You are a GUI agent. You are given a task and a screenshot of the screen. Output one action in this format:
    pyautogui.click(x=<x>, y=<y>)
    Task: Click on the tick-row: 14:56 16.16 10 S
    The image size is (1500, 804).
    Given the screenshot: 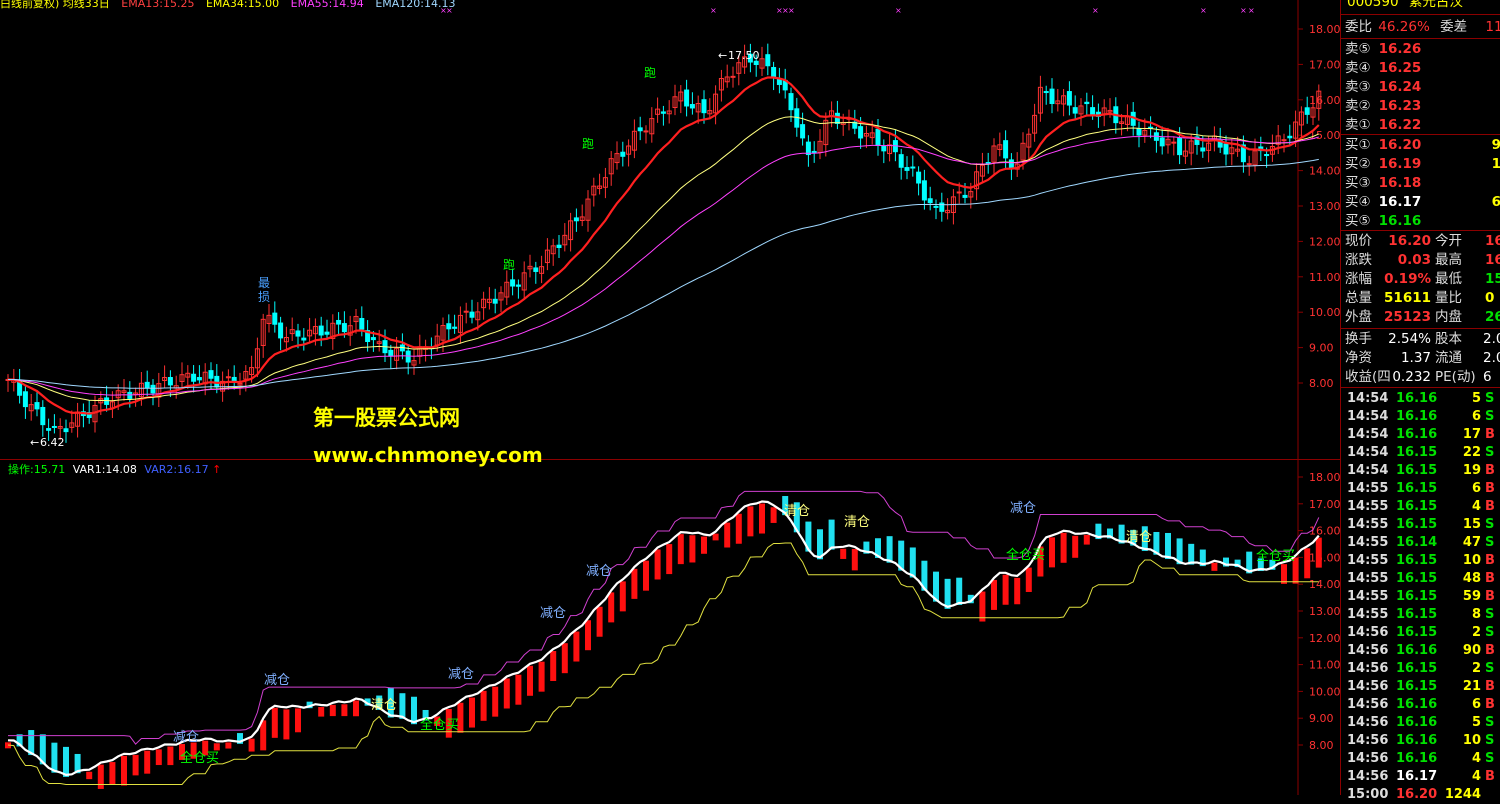 What is the action you would take?
    pyautogui.click(x=1420, y=741)
    